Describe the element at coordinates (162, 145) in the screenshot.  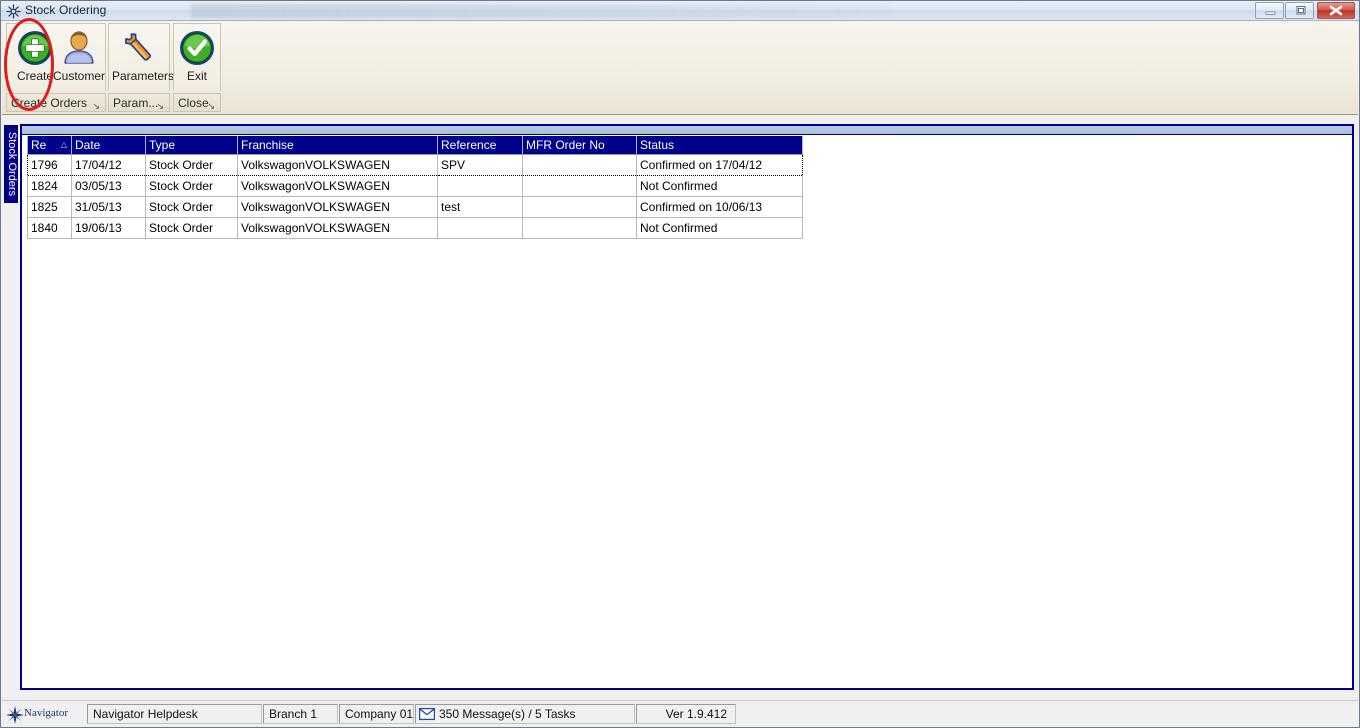
I see `column-header-label: Type` at that location.